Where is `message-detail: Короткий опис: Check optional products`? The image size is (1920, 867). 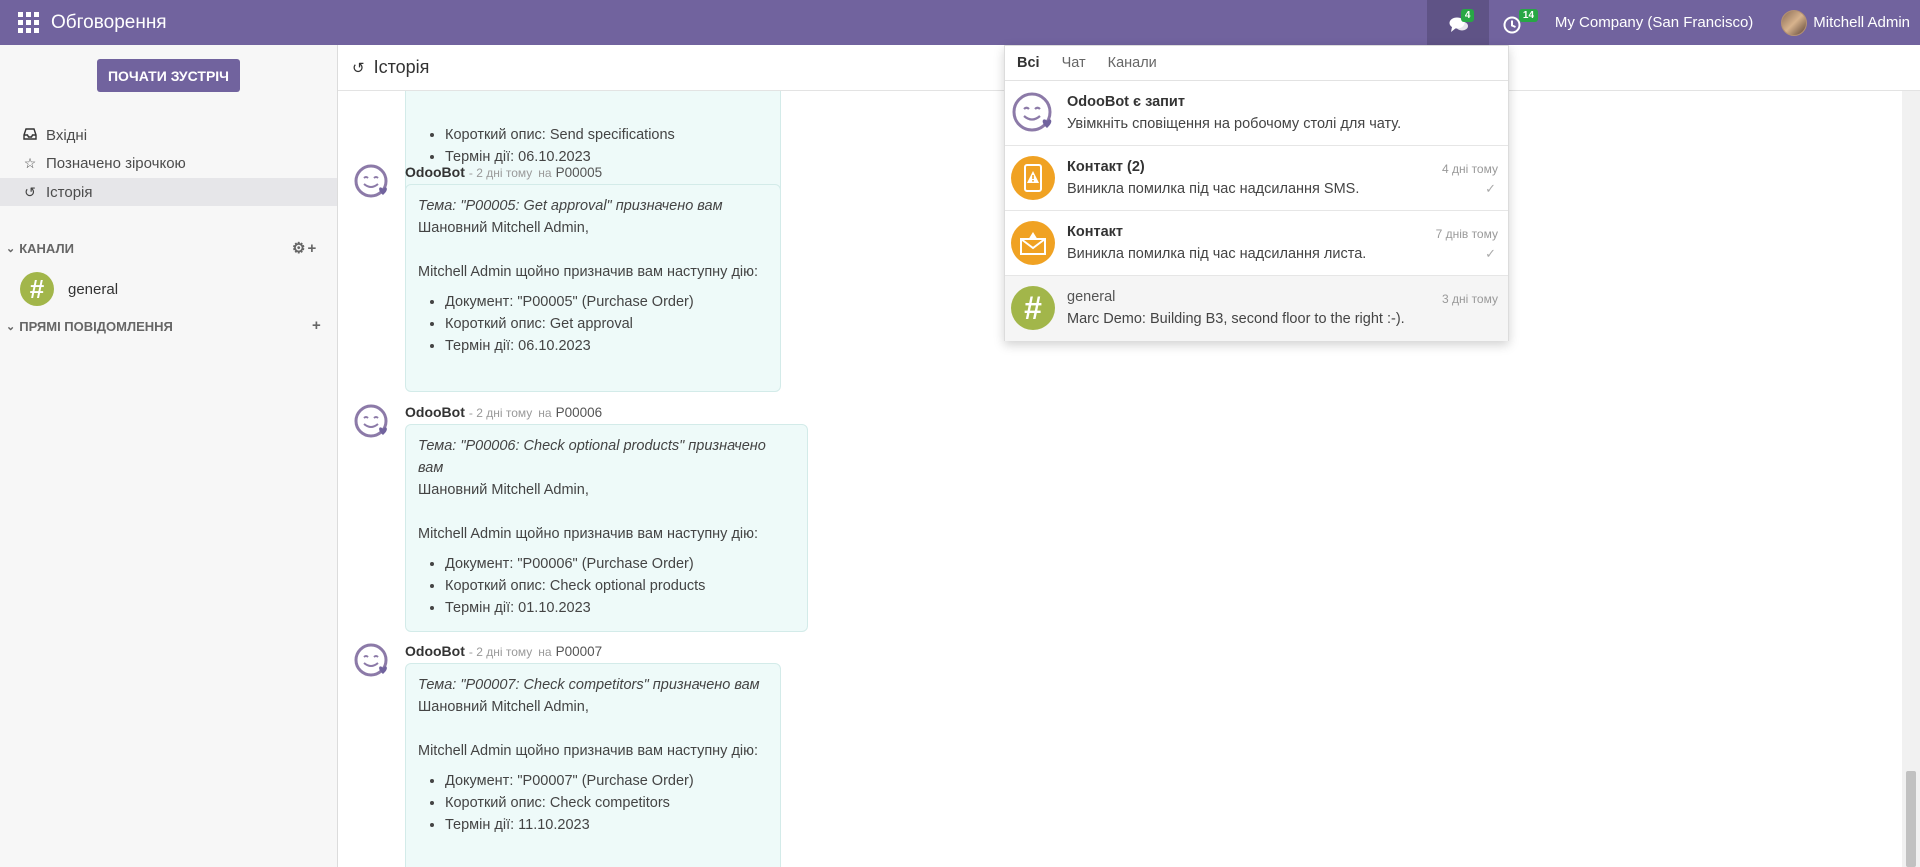 message-detail: Короткий опис: Check optional products is located at coordinates (620, 586).